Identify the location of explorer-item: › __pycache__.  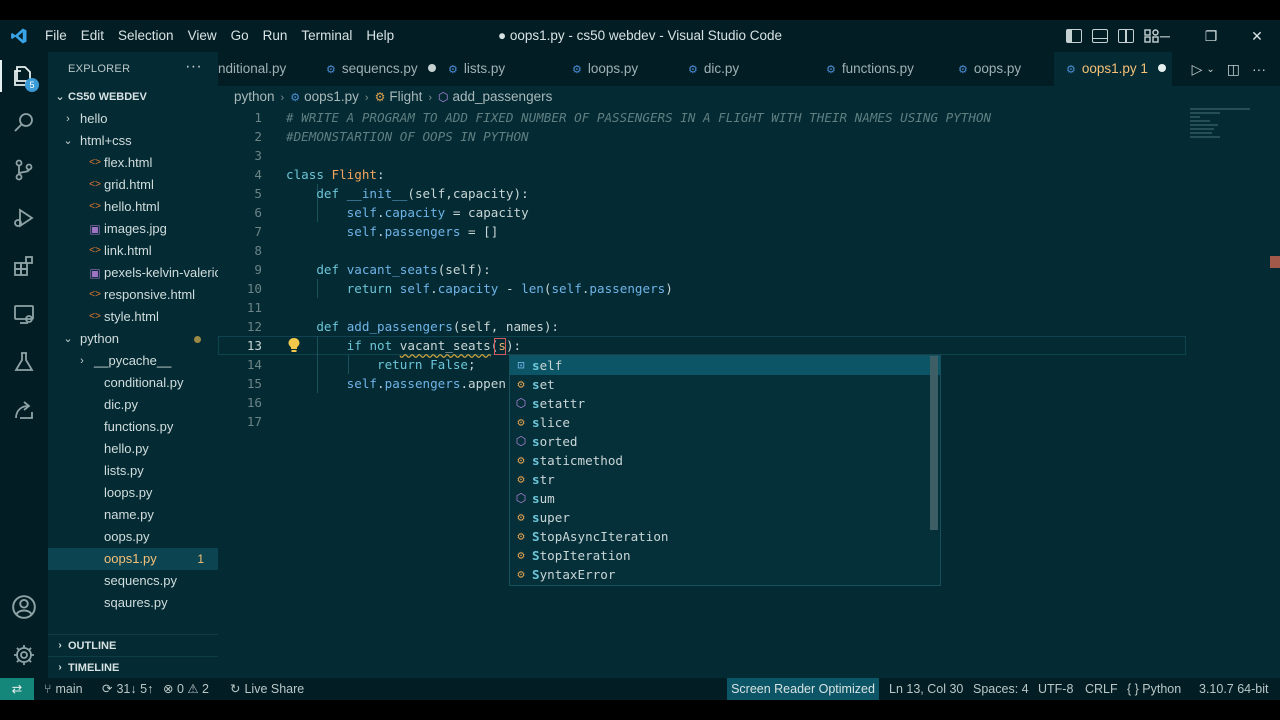
(133, 361).